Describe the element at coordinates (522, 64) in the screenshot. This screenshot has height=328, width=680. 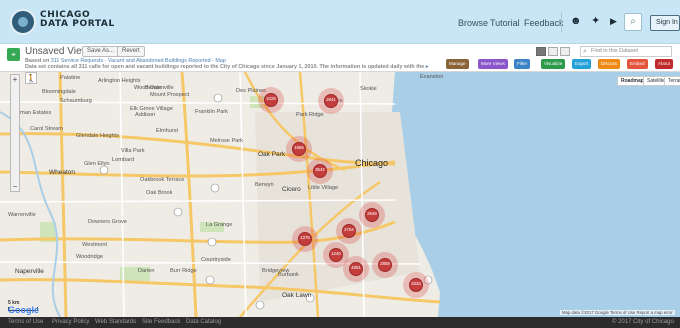
I see `action-filter-button: Filter` at that location.